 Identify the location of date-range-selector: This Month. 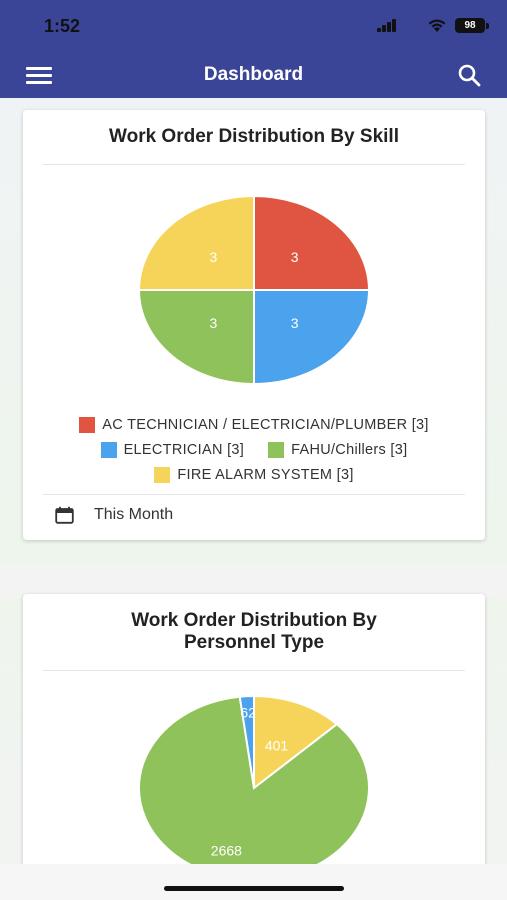
(114, 515).